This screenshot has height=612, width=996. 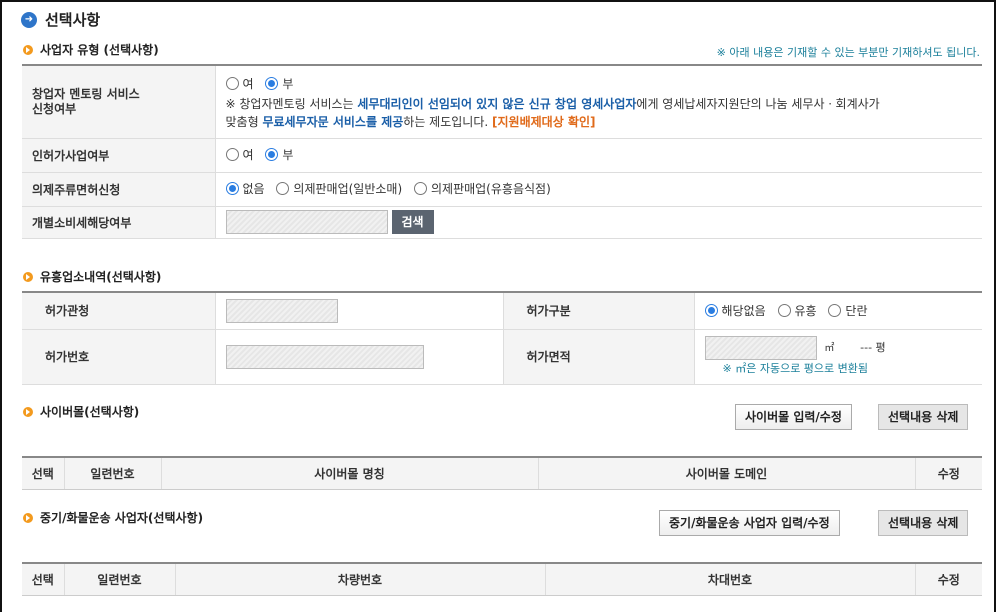 I want to click on business-section-title: 사업자 유형 (선택사항), so click(x=91, y=49).